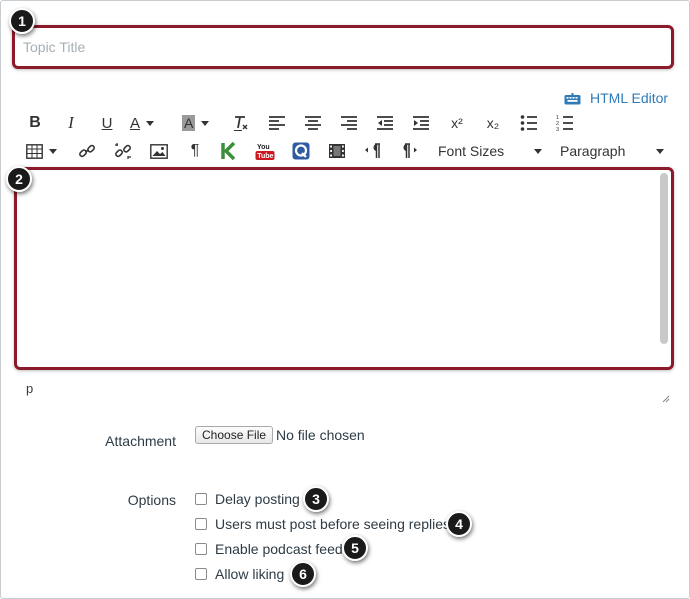 This screenshot has height=599, width=690. I want to click on film-icon, so click(337, 151).